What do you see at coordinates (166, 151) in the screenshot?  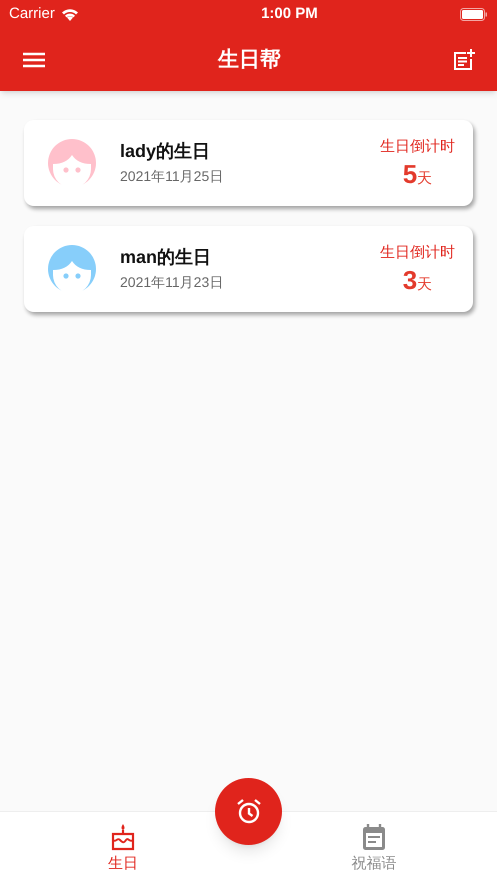 I see `birthday-name: lady的生日` at bounding box center [166, 151].